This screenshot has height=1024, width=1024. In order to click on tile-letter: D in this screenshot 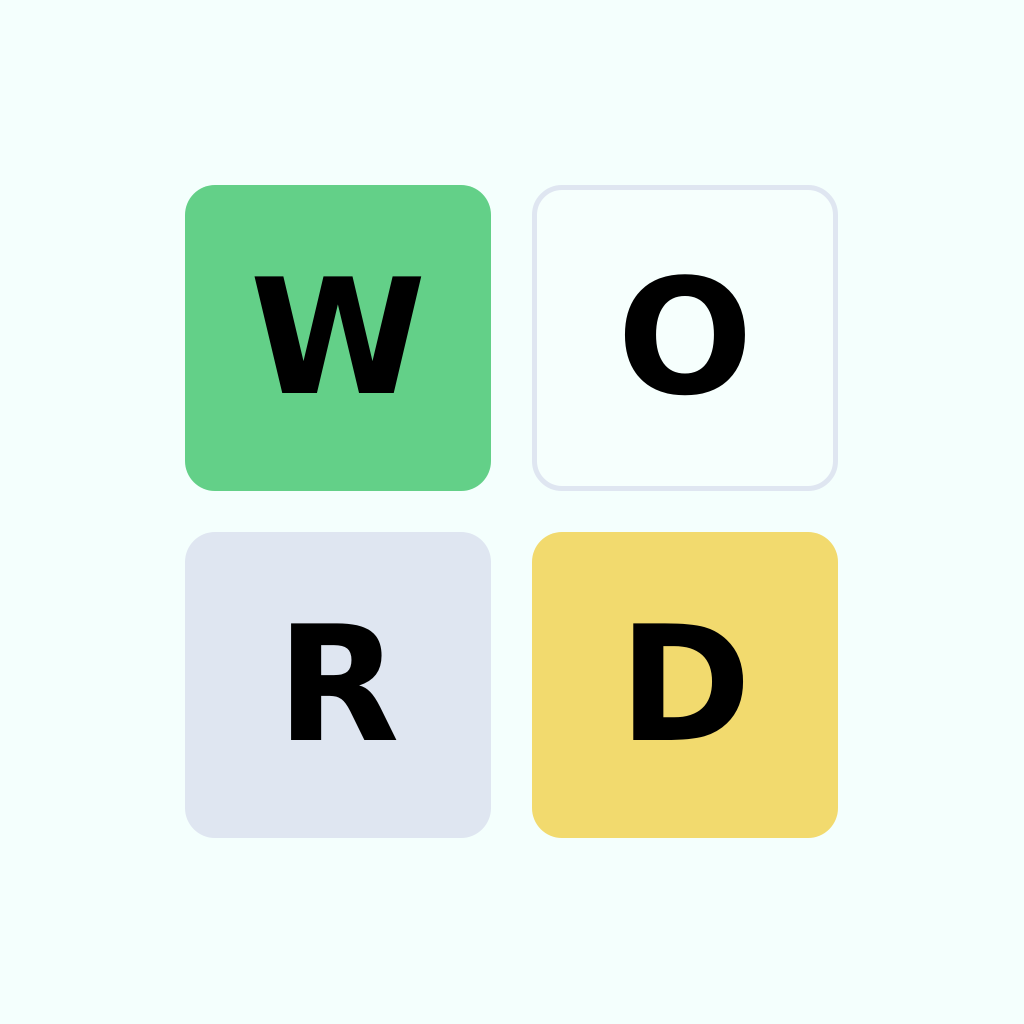, I will do `click(685, 684)`.